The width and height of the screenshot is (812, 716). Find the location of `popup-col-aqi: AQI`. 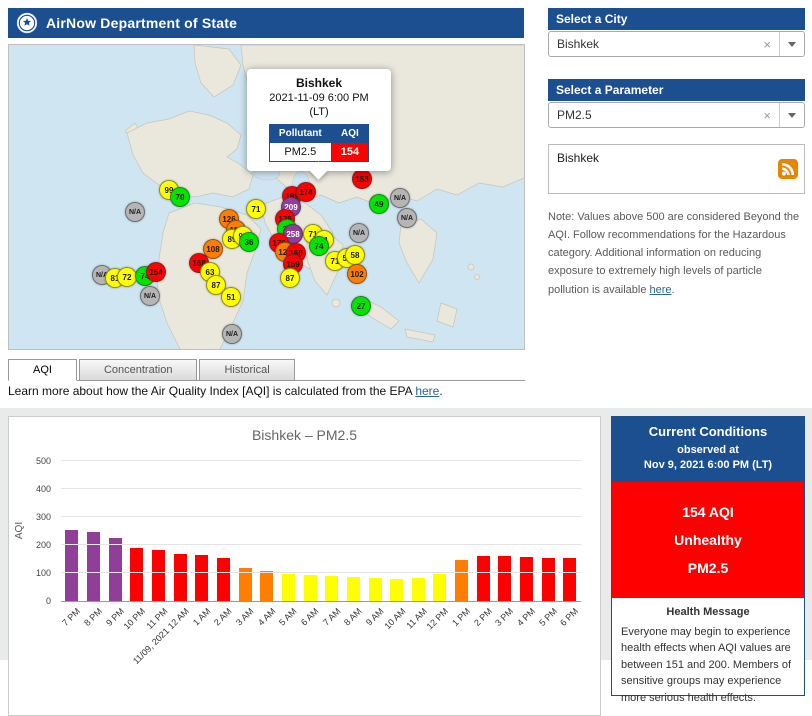

popup-col-aqi: AQI is located at coordinates (350, 133).